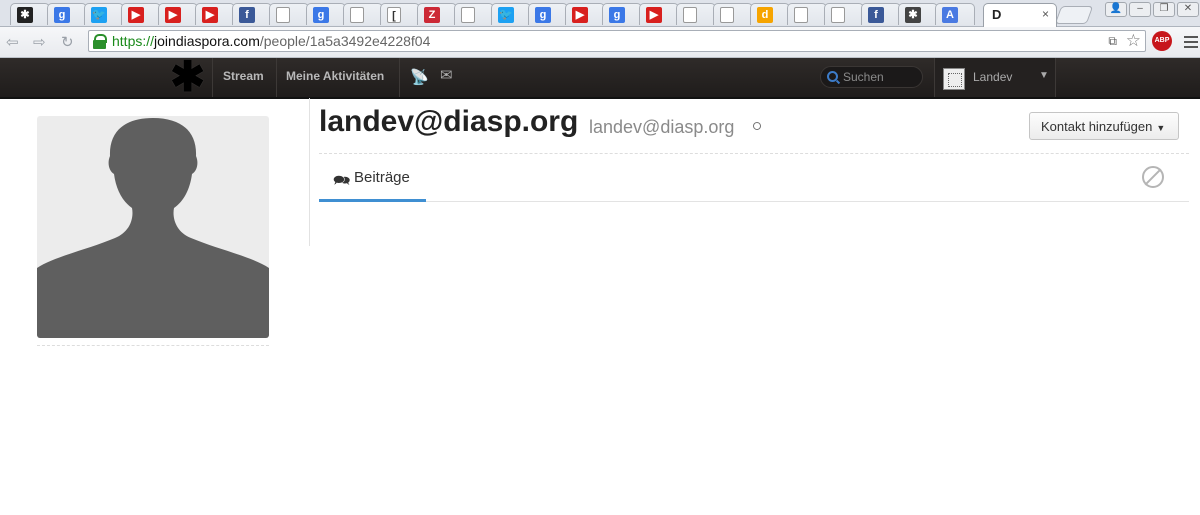 This screenshot has width=1200, height=515. Describe the element at coordinates (1191, 43) in the screenshot. I see `browser-menu-icon` at that location.